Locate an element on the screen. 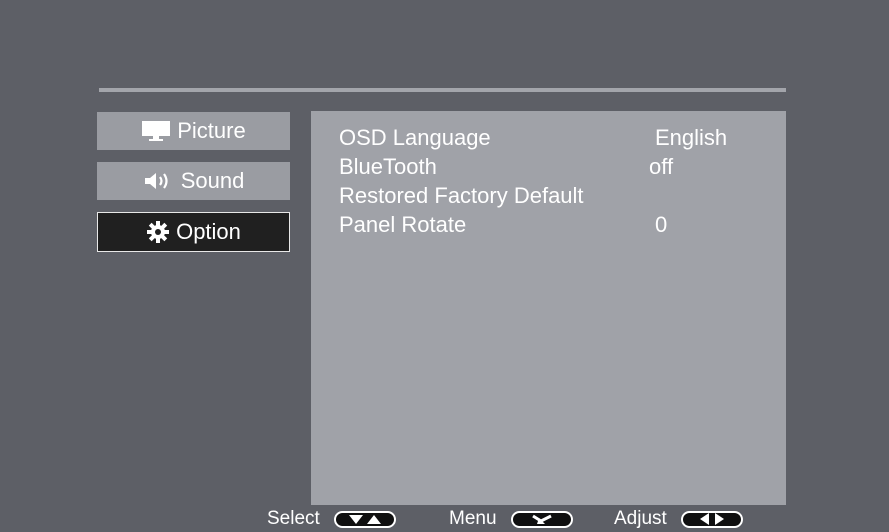 The height and width of the screenshot is (532, 889). monitor-icon is located at coordinates (156, 131).